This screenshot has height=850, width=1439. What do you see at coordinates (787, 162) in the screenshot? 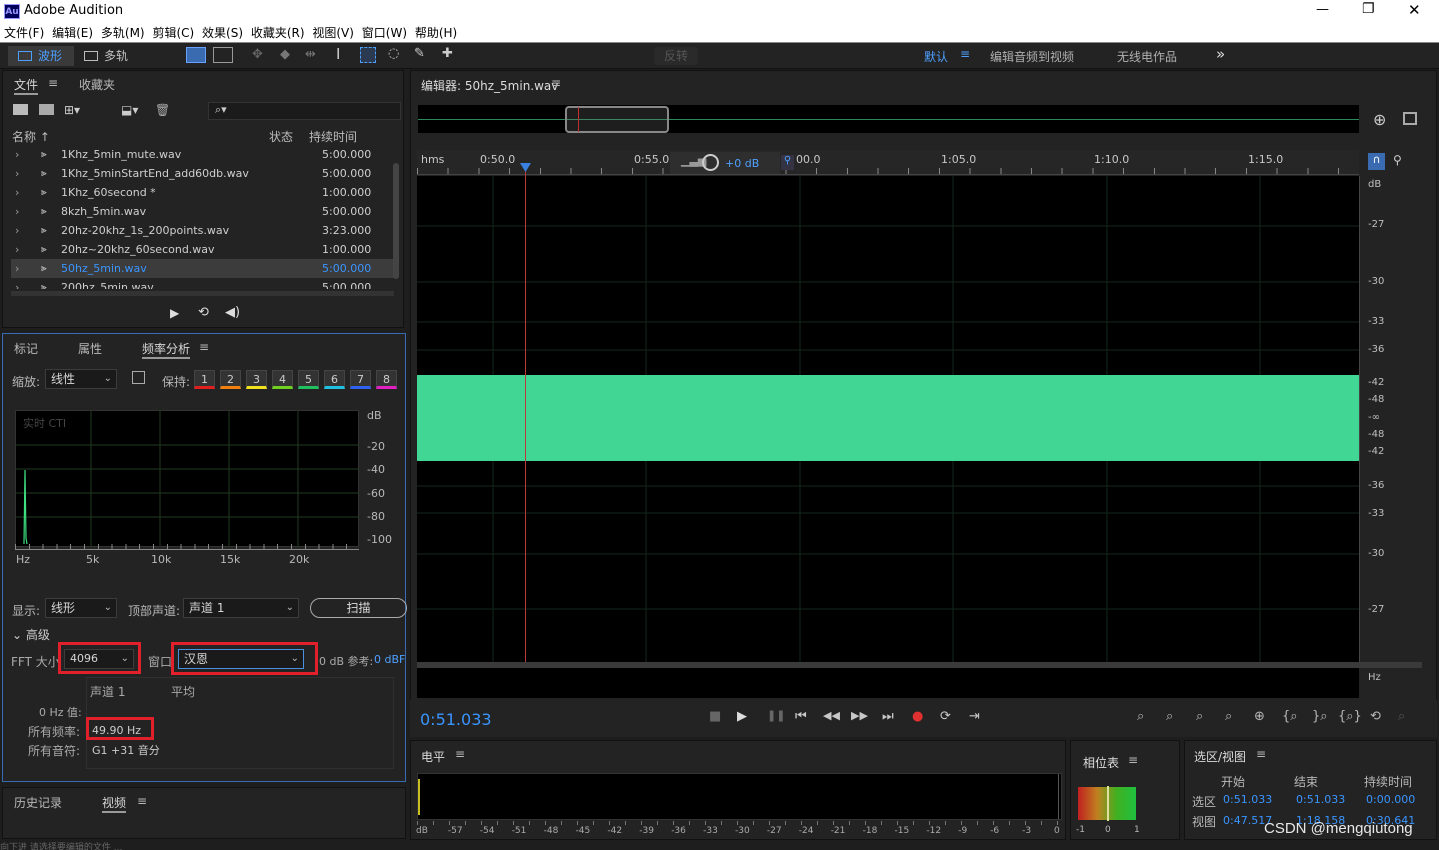
I see `pin-icon: ⚲` at bounding box center [787, 162].